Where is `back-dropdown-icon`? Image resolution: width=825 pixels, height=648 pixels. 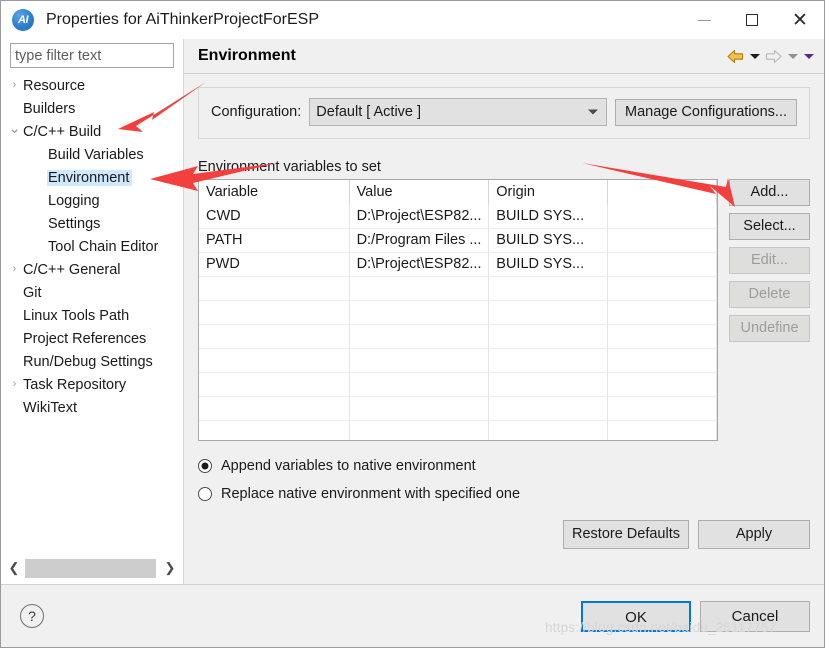
back-dropdown-icon is located at coordinates (754, 56).